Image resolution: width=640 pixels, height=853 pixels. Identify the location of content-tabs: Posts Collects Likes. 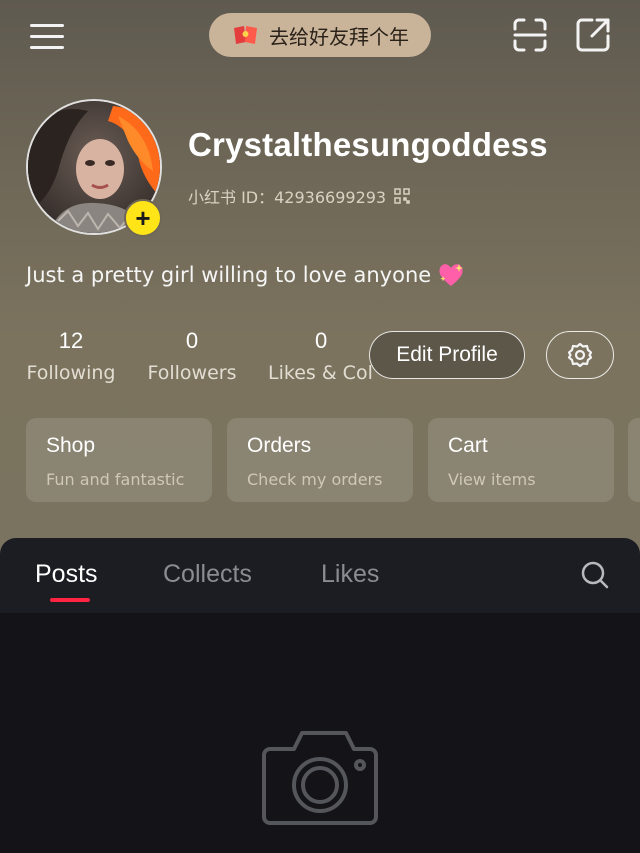
(320, 575).